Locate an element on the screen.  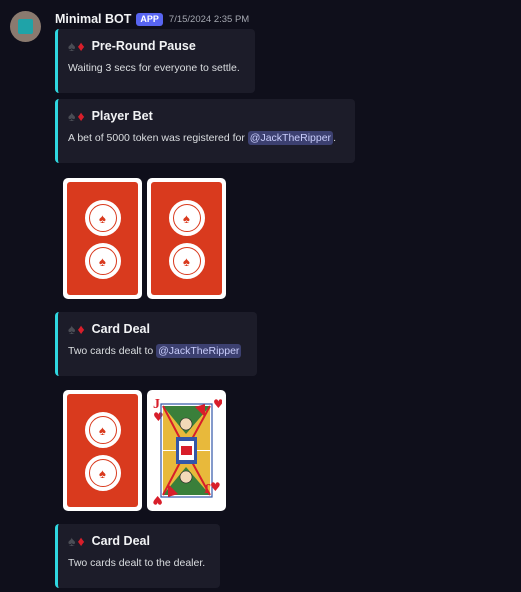
description-text: . is located at coordinates (334, 138).